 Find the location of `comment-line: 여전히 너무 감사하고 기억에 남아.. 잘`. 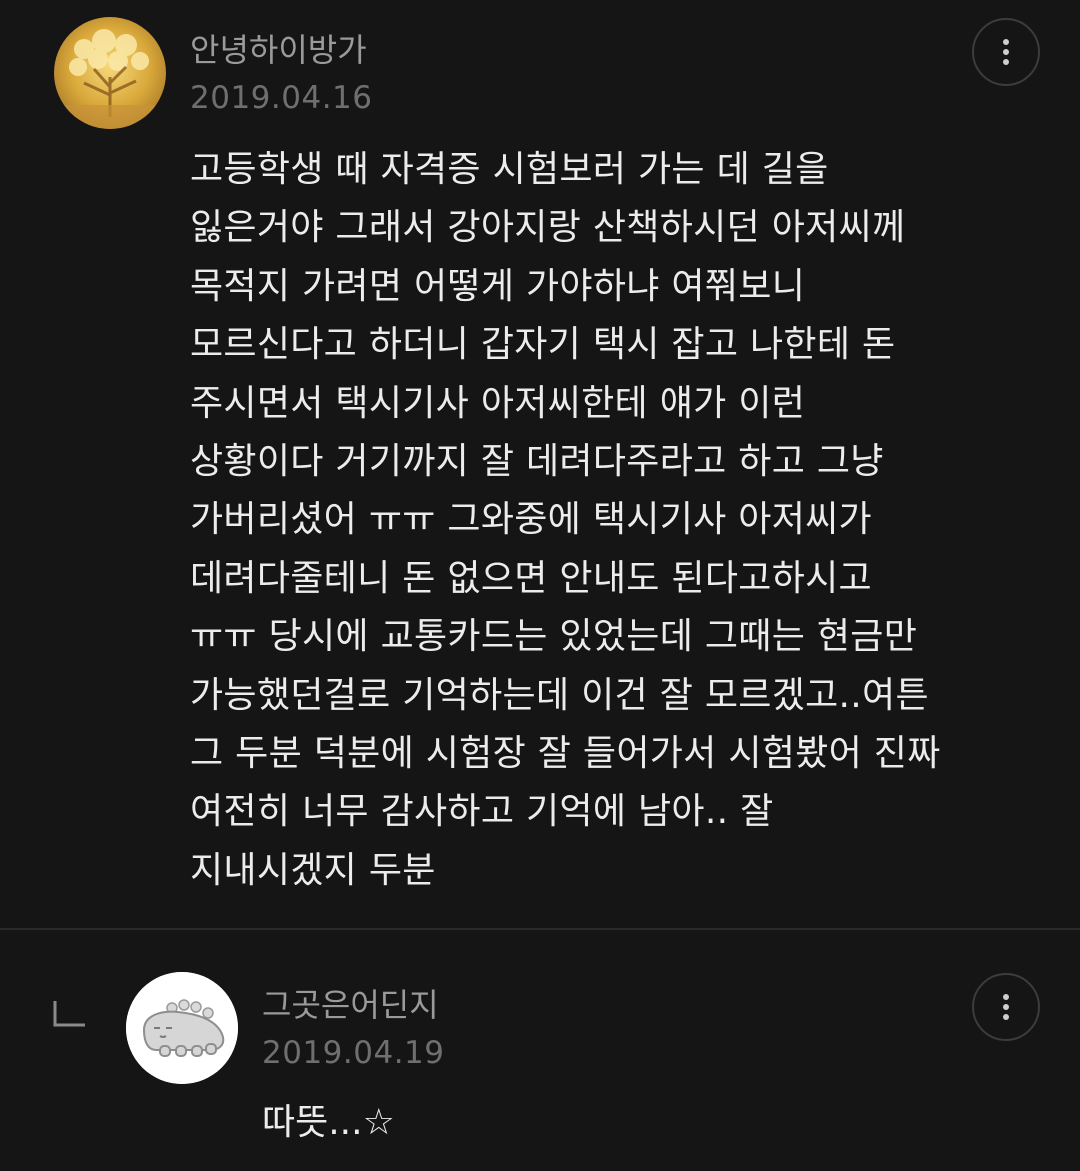

comment-line: 여전히 너무 감사하고 기억에 남아.. 잘 is located at coordinates (482, 812).